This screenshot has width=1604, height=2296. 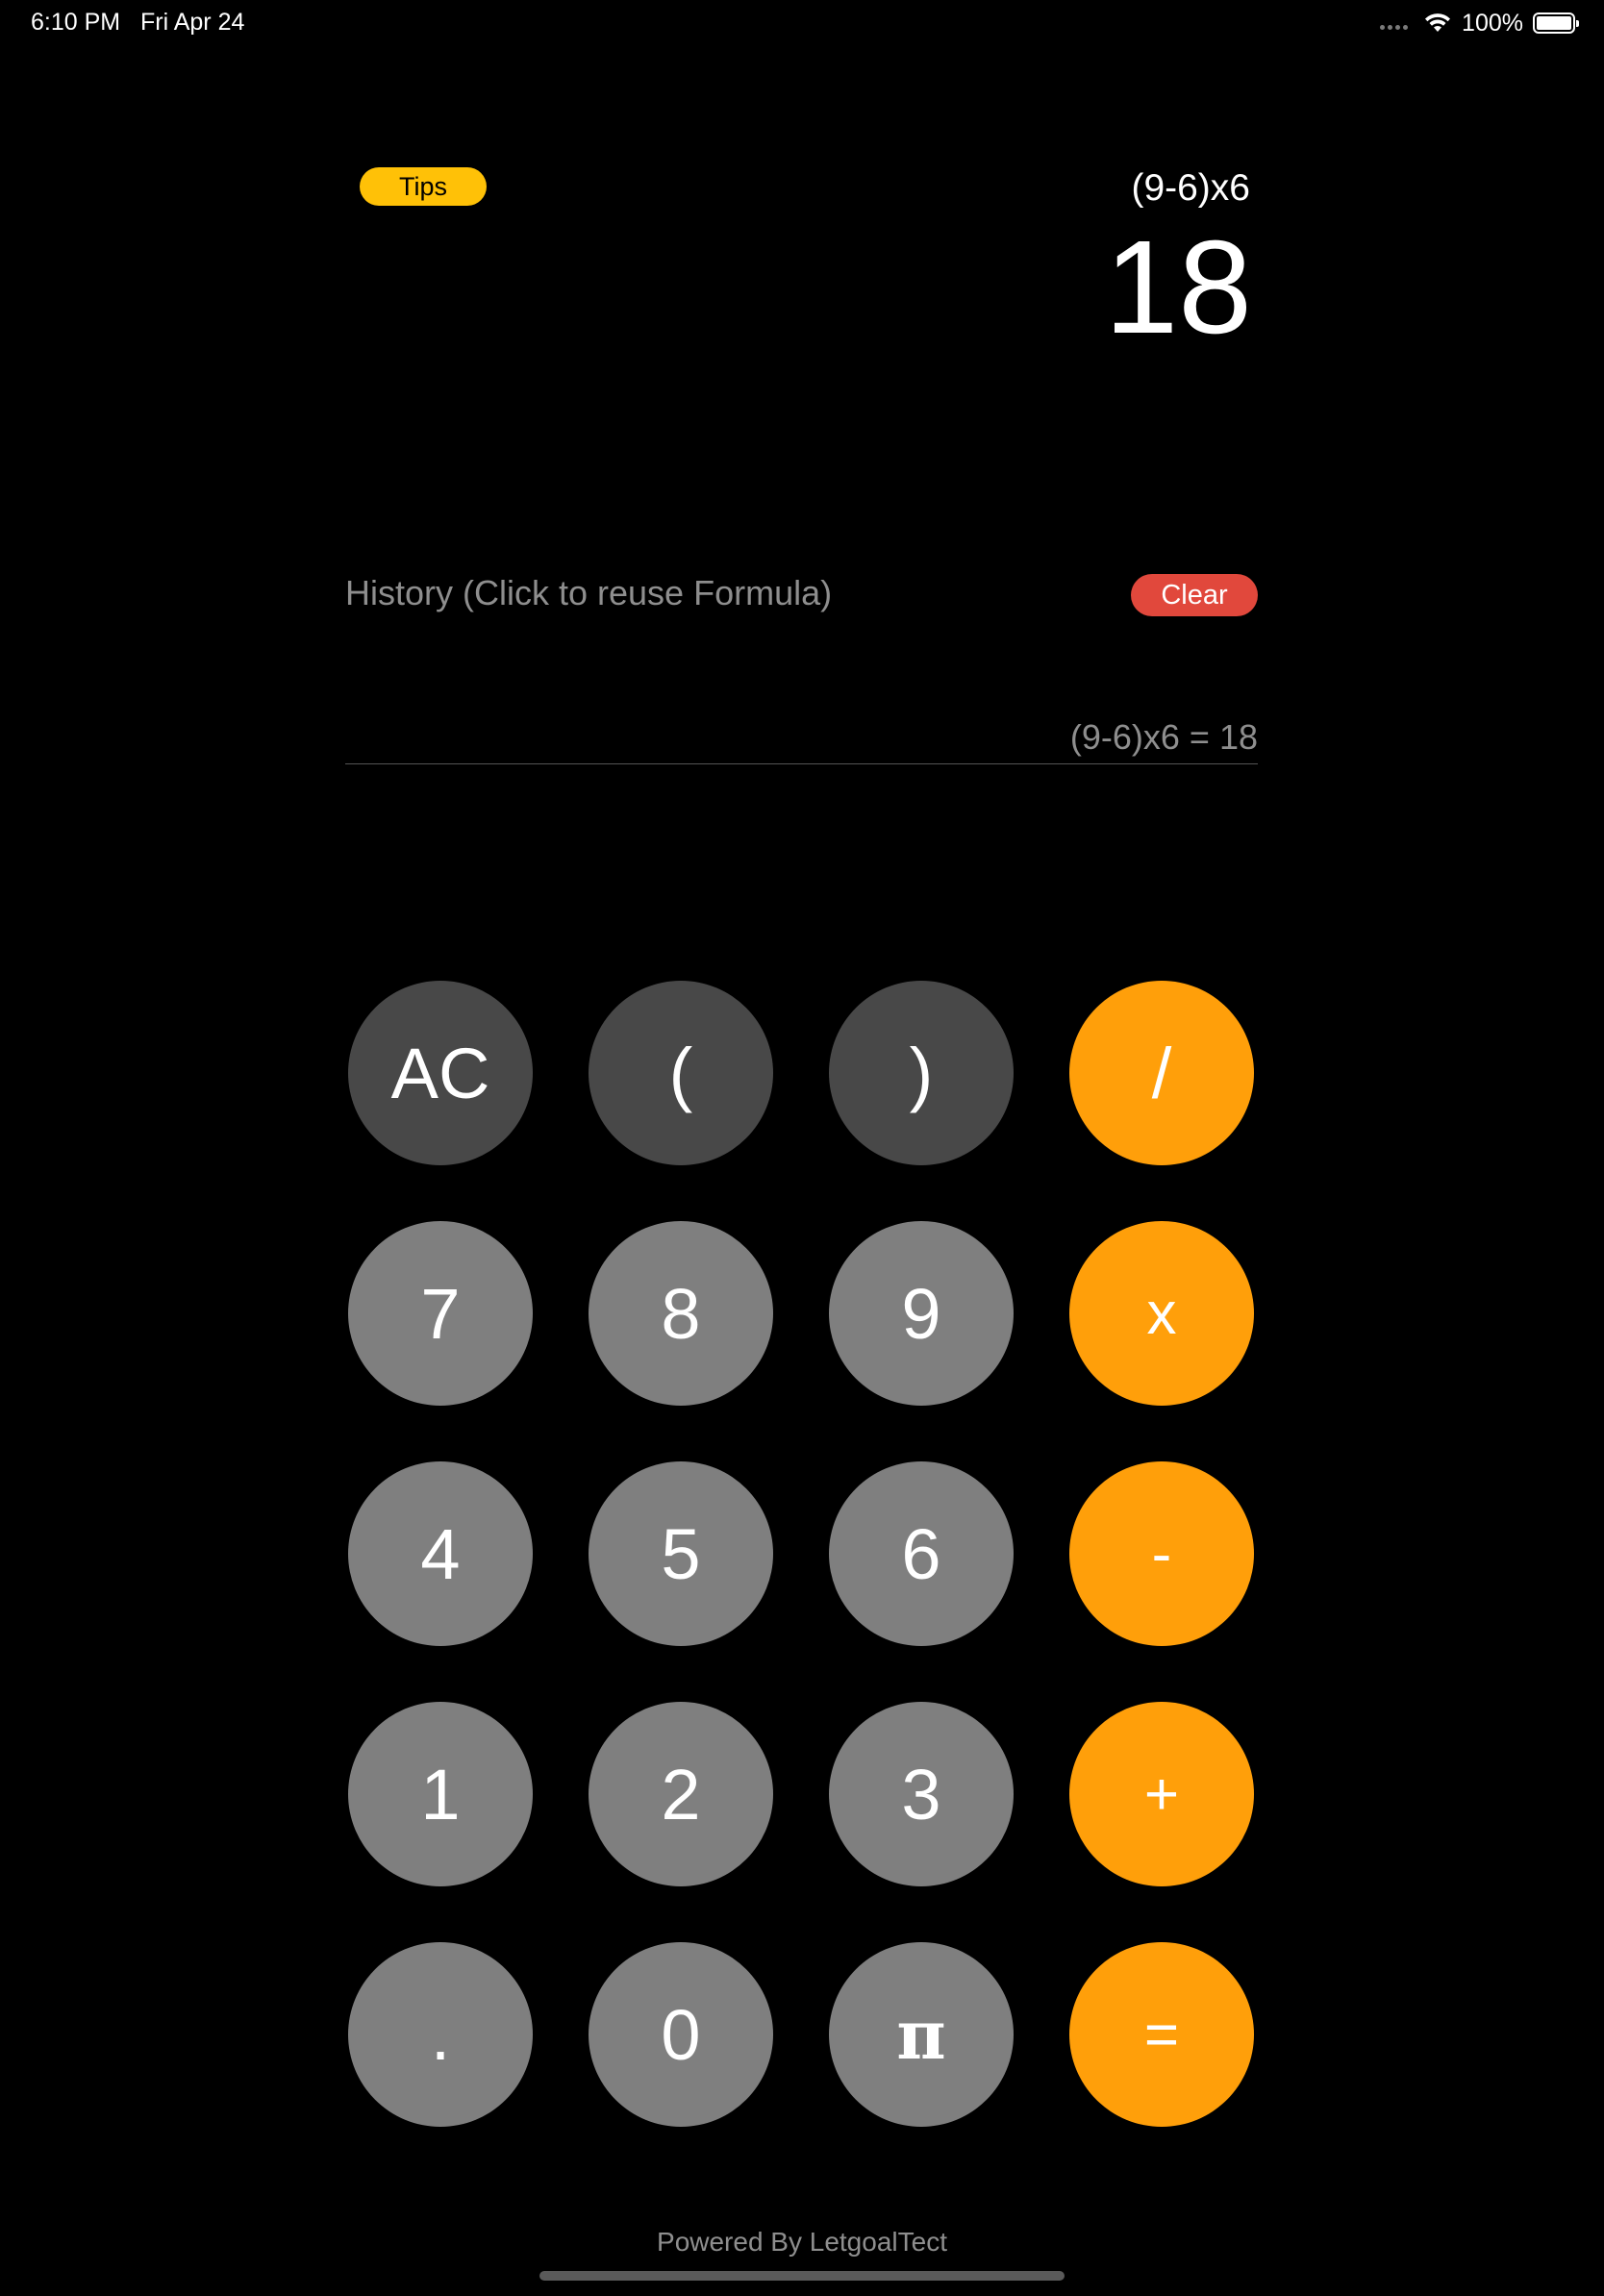 What do you see at coordinates (921, 1553) in the screenshot?
I see `key-6: 6` at bounding box center [921, 1553].